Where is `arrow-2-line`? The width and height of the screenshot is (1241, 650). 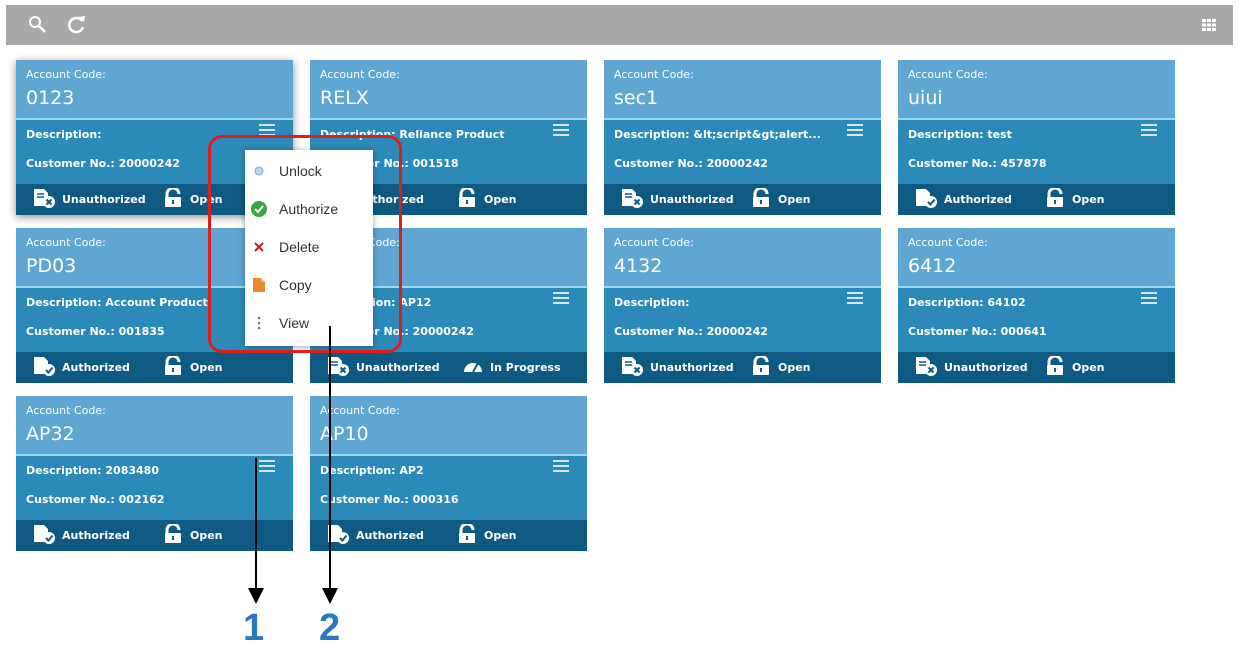 arrow-2-line is located at coordinates (330, 458).